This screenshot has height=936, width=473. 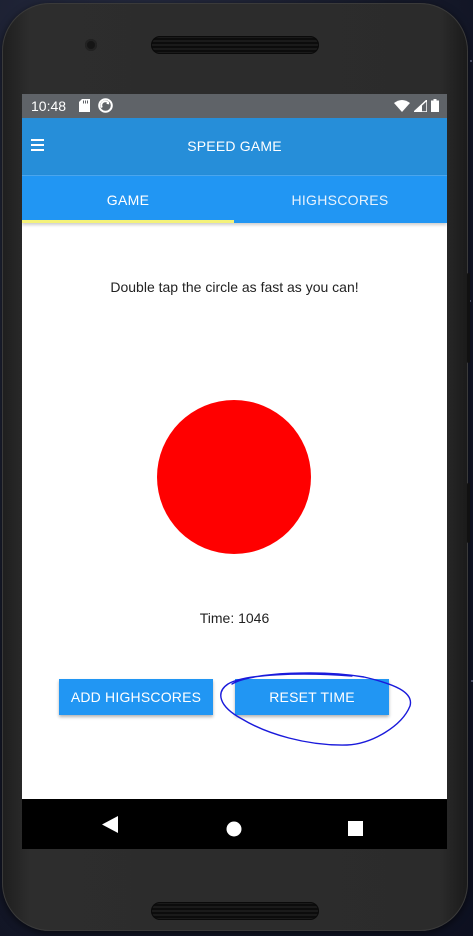 I want to click on add-highscores-button: ADD HIGHSCORES, so click(x=136, y=697).